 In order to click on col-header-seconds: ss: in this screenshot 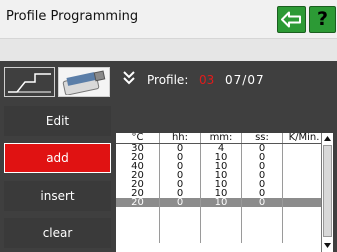, I will do `click(262, 138)`.